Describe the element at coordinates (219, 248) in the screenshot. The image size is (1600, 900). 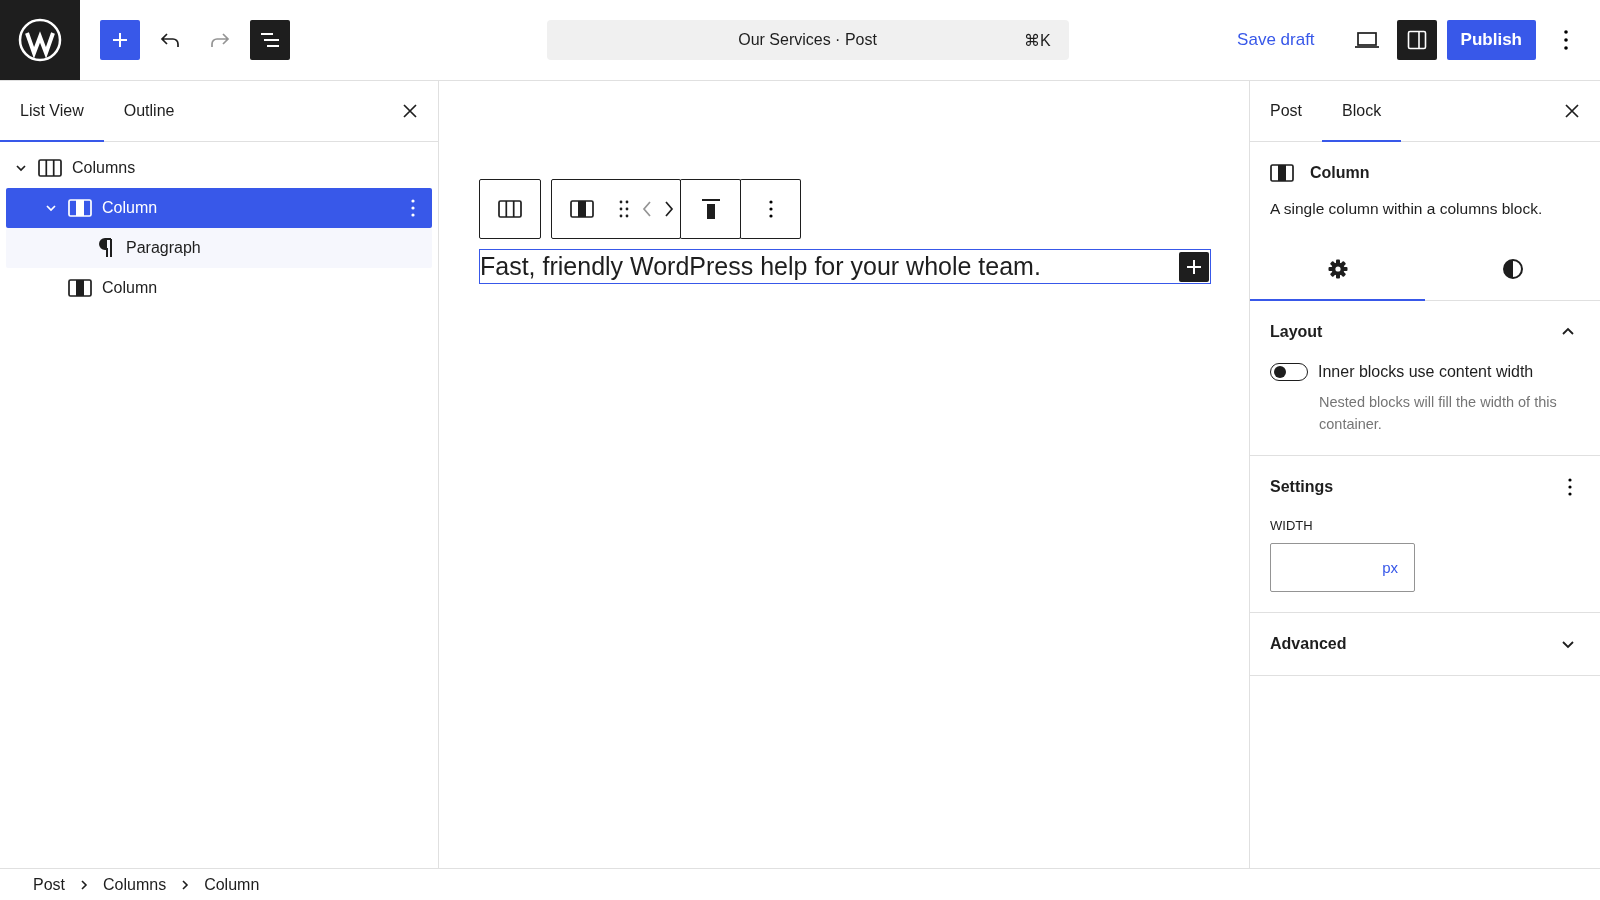
I see `list-view-item: Paragraph` at that location.